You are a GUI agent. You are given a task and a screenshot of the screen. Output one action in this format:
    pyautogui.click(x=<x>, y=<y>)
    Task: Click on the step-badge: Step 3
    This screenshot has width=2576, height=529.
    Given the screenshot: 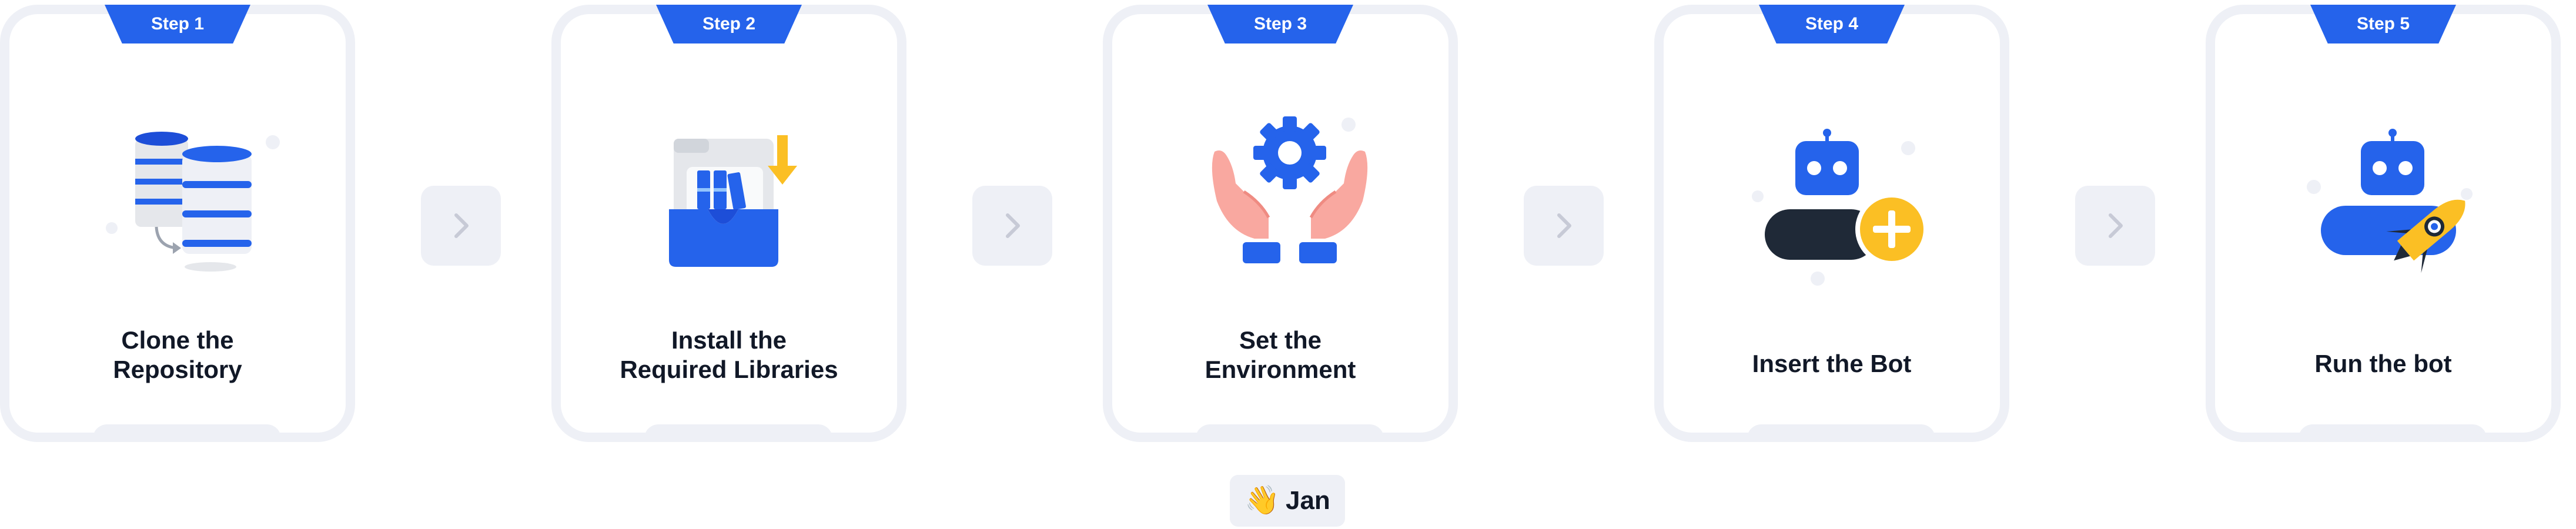 What is the action you would take?
    pyautogui.click(x=1280, y=24)
    